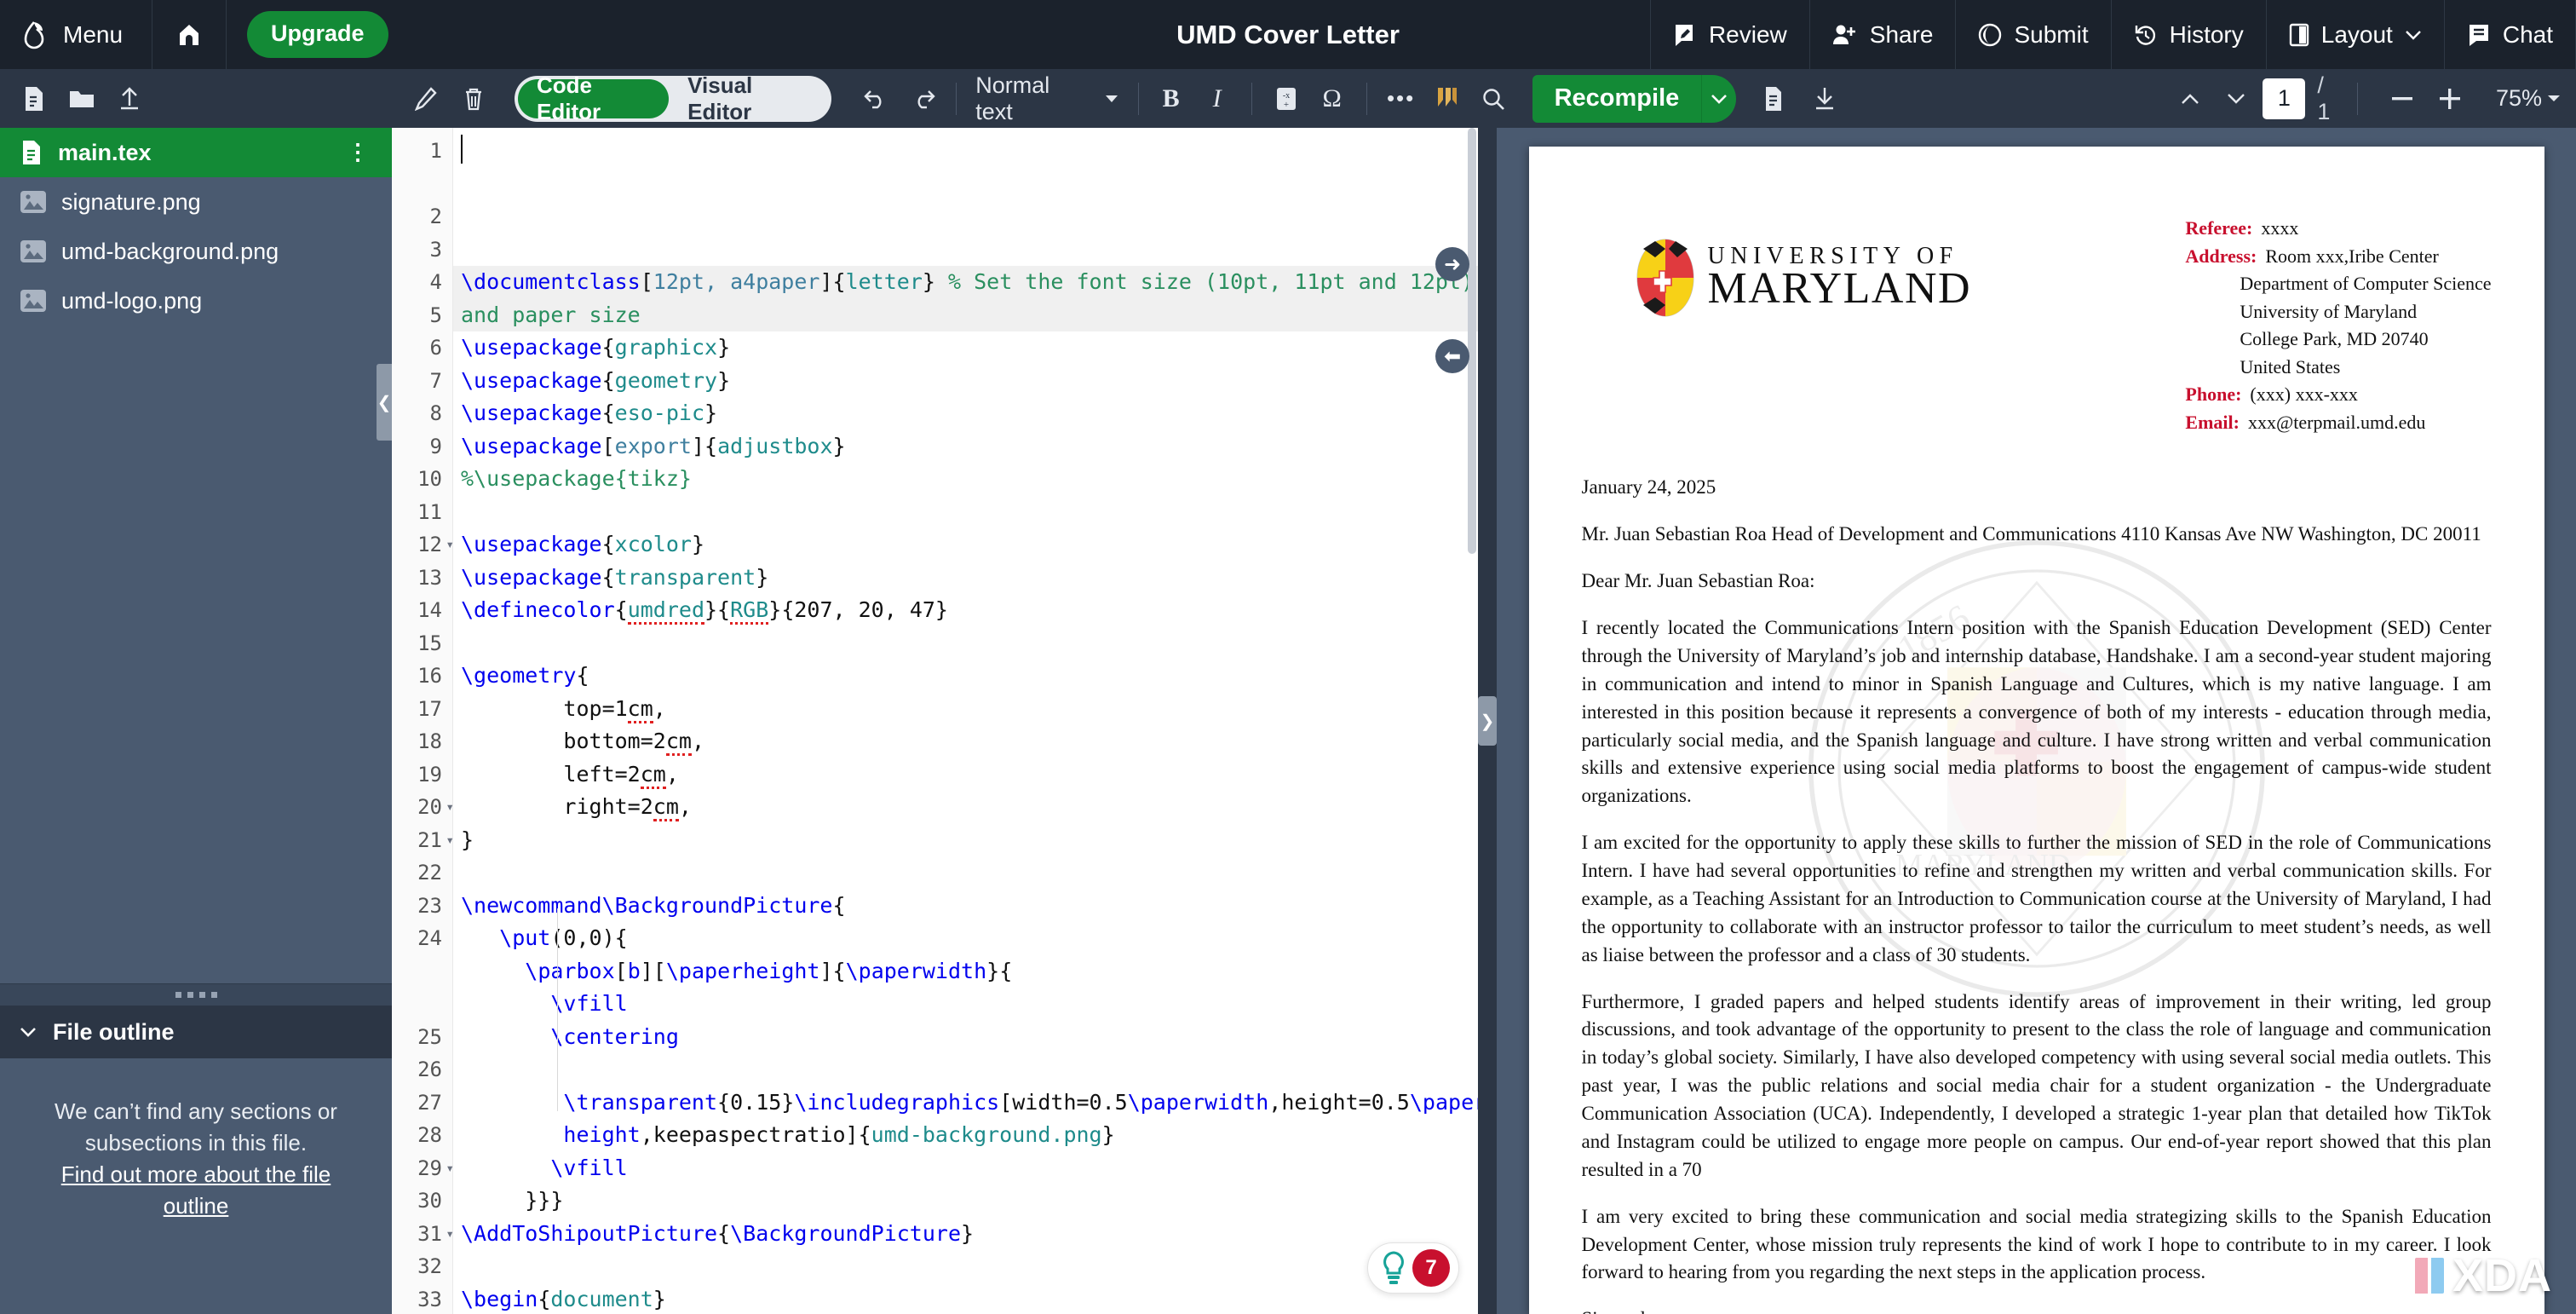 This screenshot has width=2576, height=1314. I want to click on code-line: }}}, so click(966, 1201).